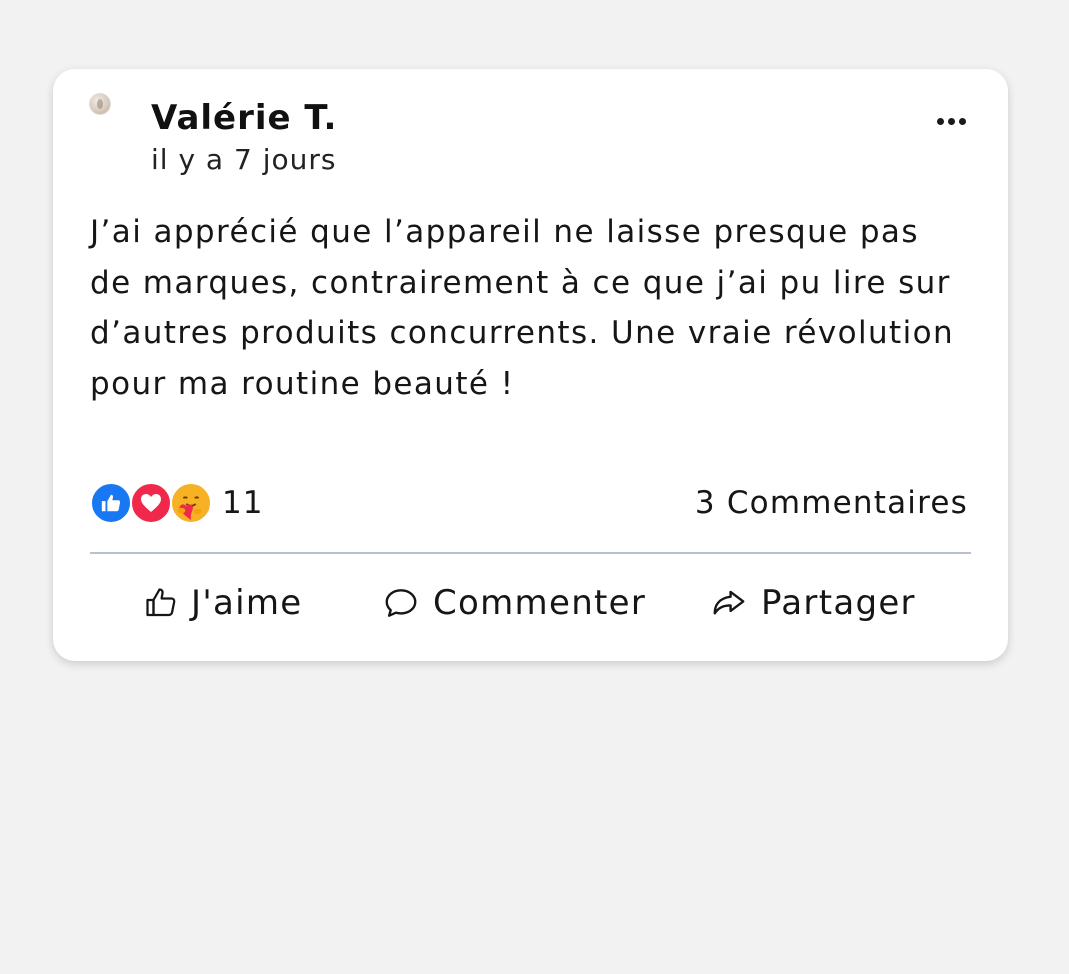 Image resolution: width=1069 pixels, height=974 pixels. I want to click on more-options-button, so click(951, 121).